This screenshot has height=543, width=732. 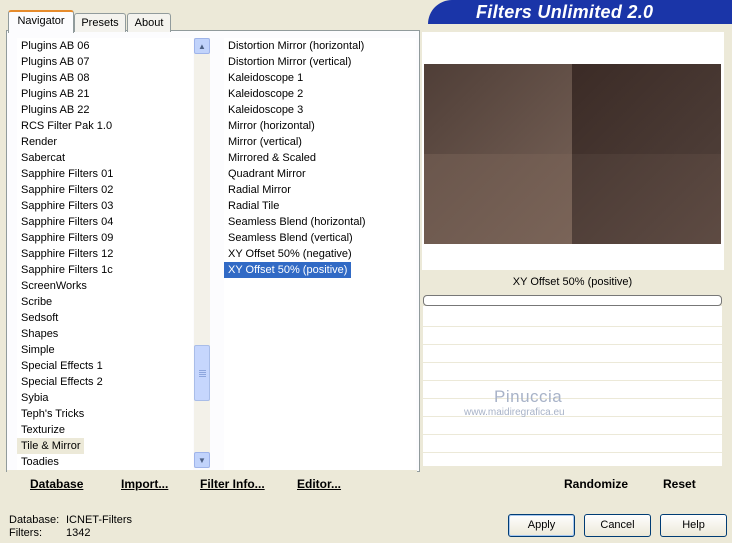 I want to click on parameters-area, so click(x=572, y=386).